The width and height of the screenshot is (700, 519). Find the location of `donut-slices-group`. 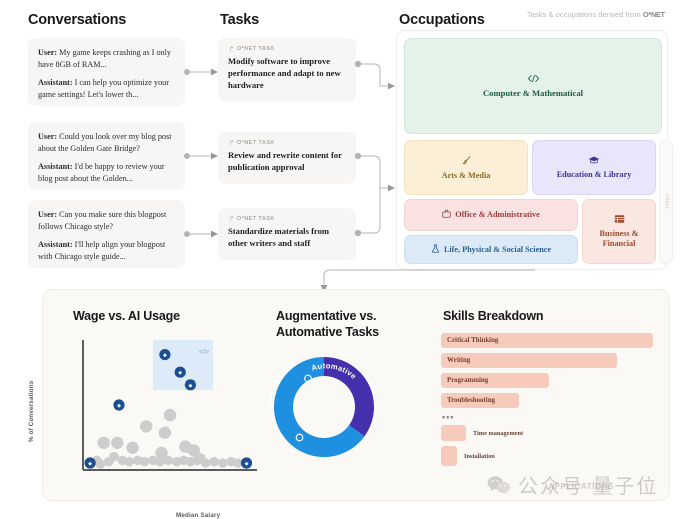

donut-slices-group is located at coordinates (323, 407).